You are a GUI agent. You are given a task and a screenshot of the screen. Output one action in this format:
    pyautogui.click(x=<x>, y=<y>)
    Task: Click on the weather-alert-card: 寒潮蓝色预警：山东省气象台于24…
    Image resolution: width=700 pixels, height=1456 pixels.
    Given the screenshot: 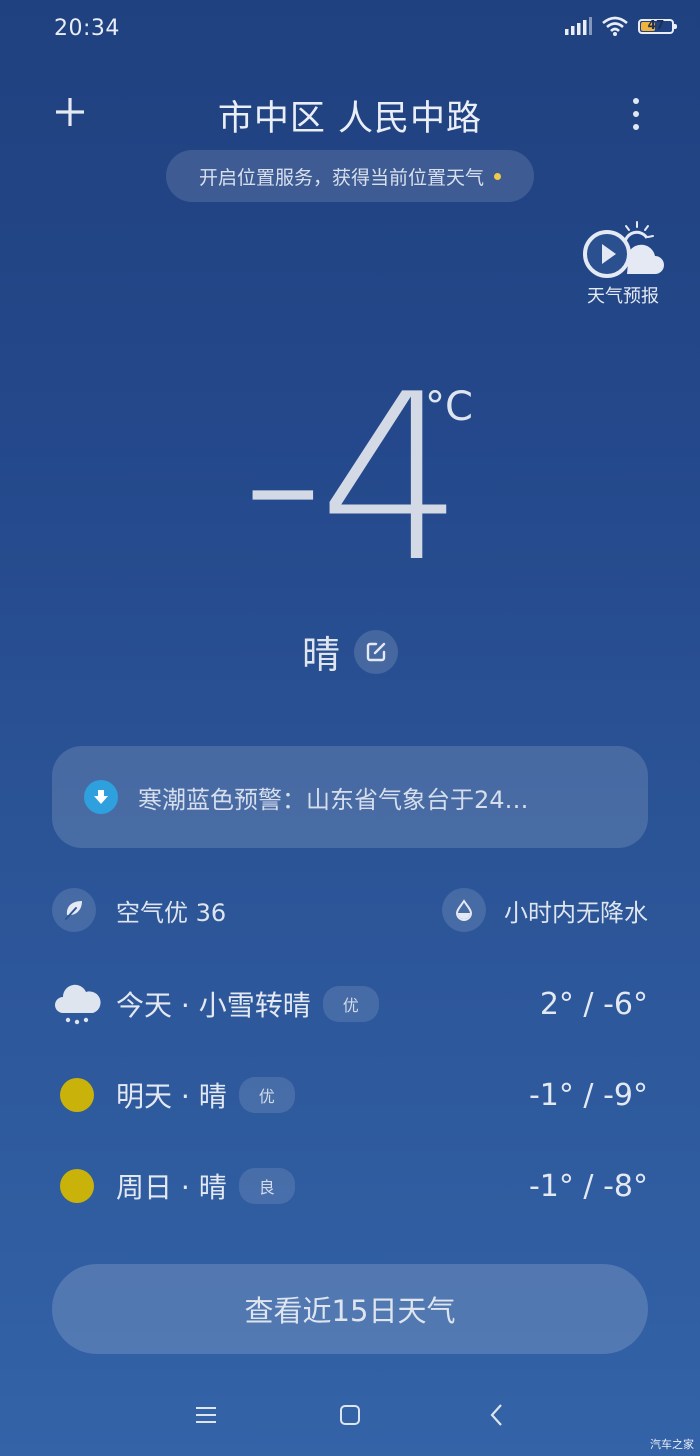 What is the action you would take?
    pyautogui.click(x=350, y=797)
    